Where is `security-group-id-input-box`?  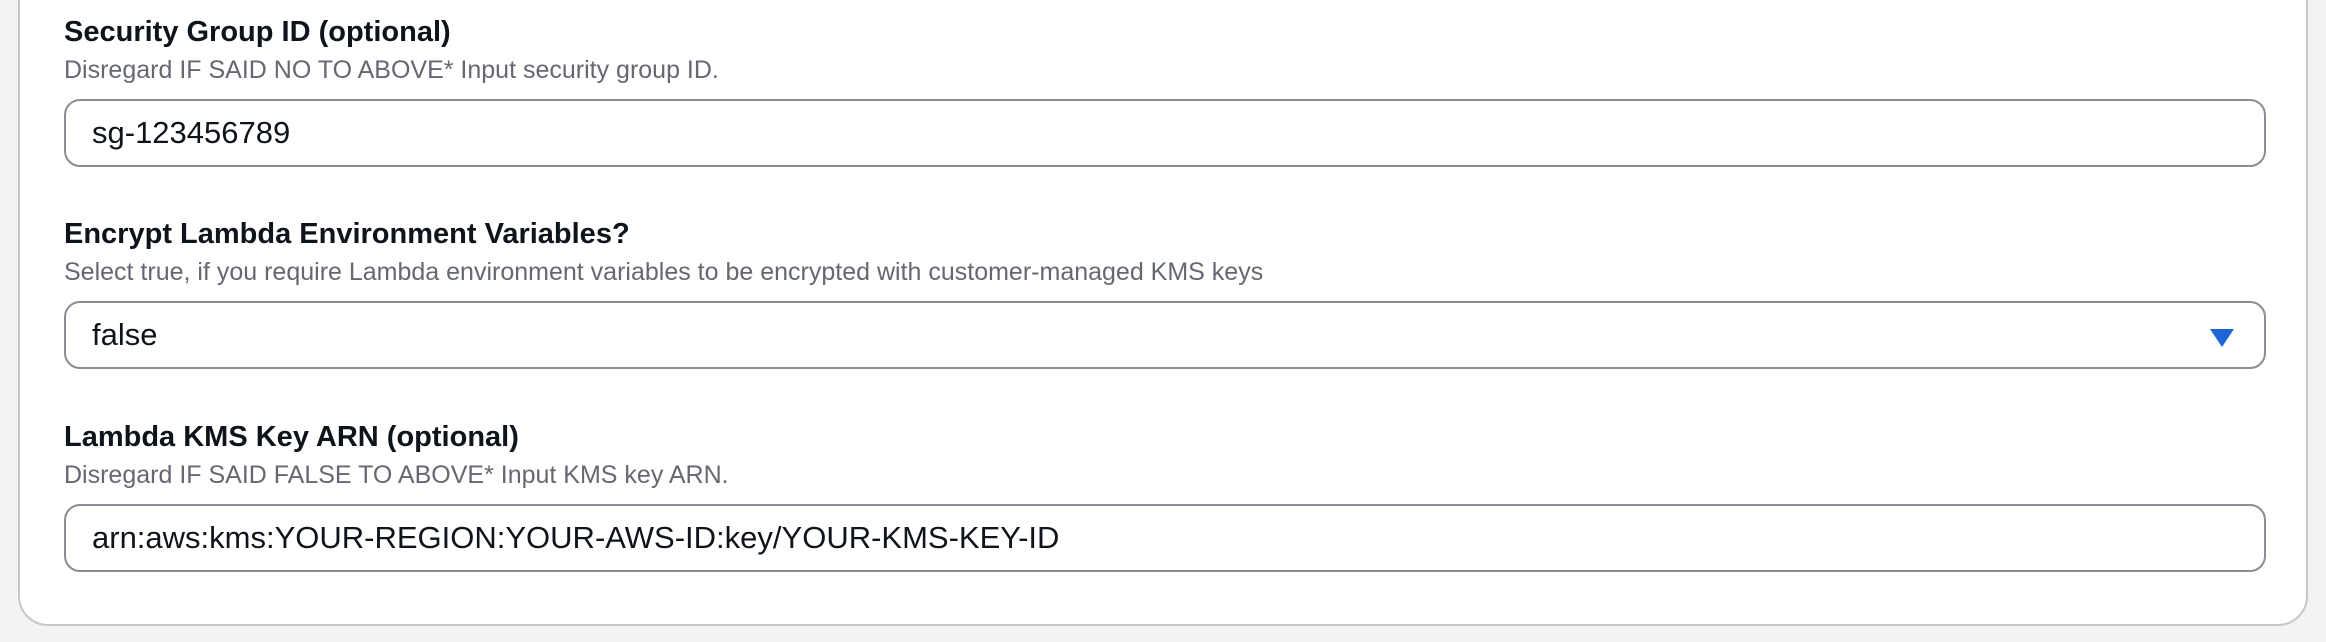
security-group-id-input-box is located at coordinates (1165, 133).